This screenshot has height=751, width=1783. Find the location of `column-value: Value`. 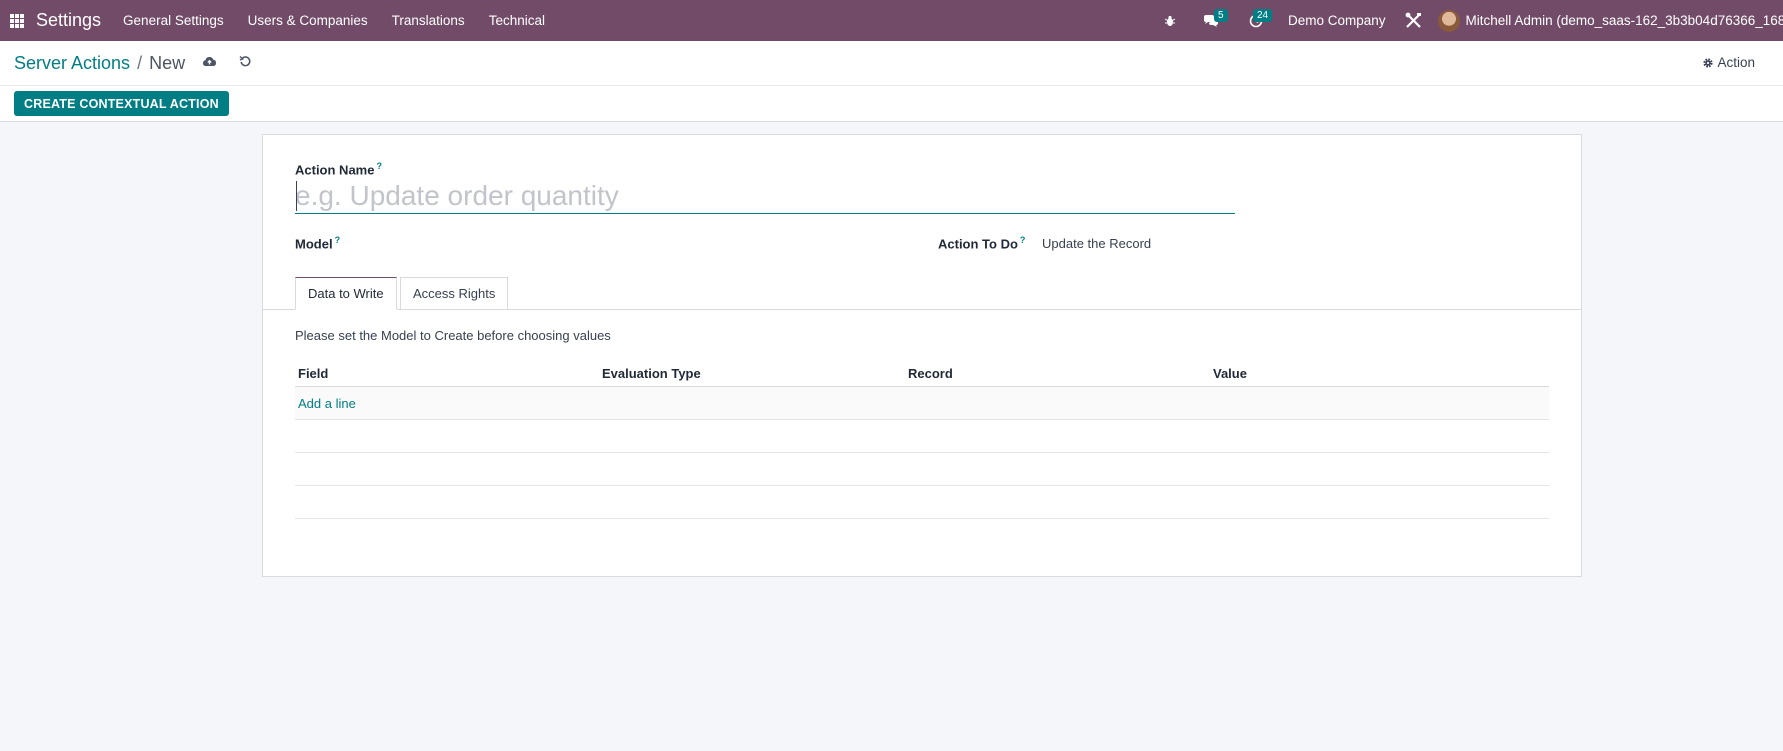

column-value: Value is located at coordinates (1230, 373).